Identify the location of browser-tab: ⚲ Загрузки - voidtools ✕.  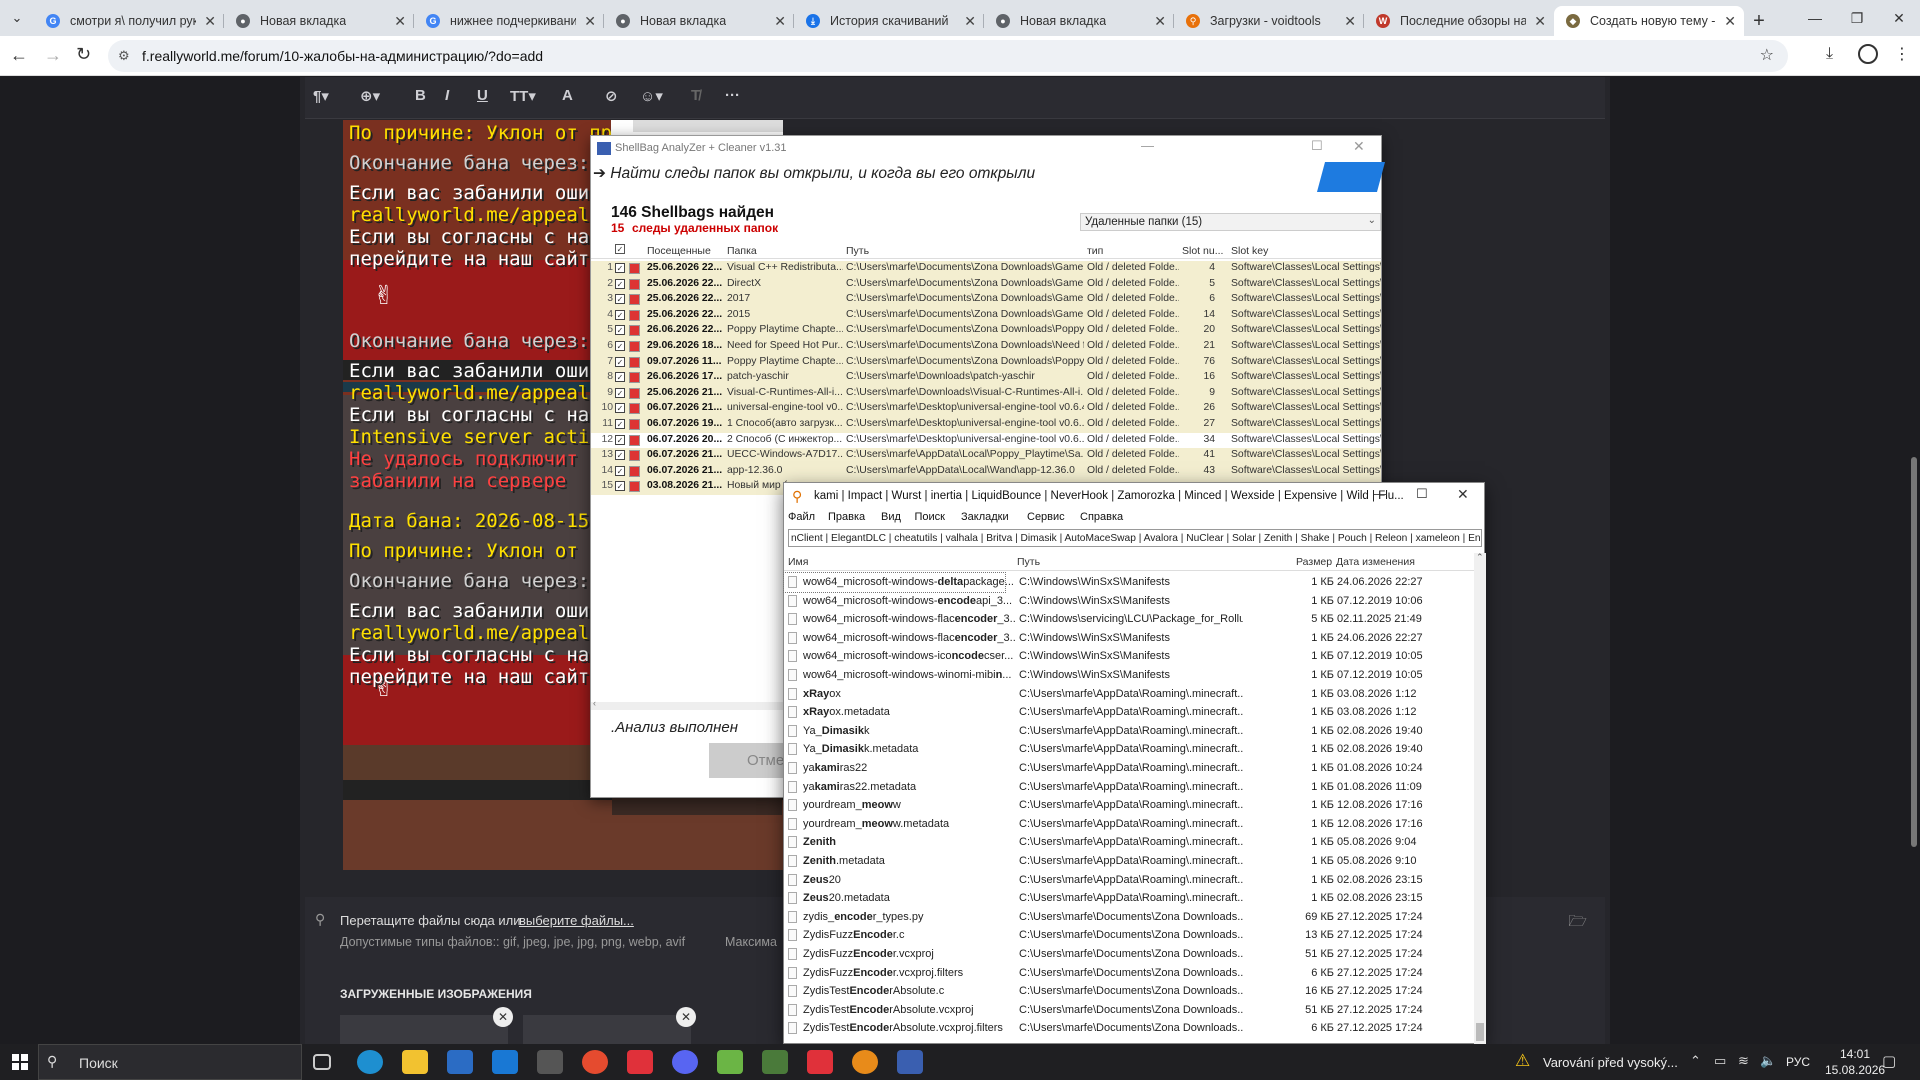
(1269, 21).